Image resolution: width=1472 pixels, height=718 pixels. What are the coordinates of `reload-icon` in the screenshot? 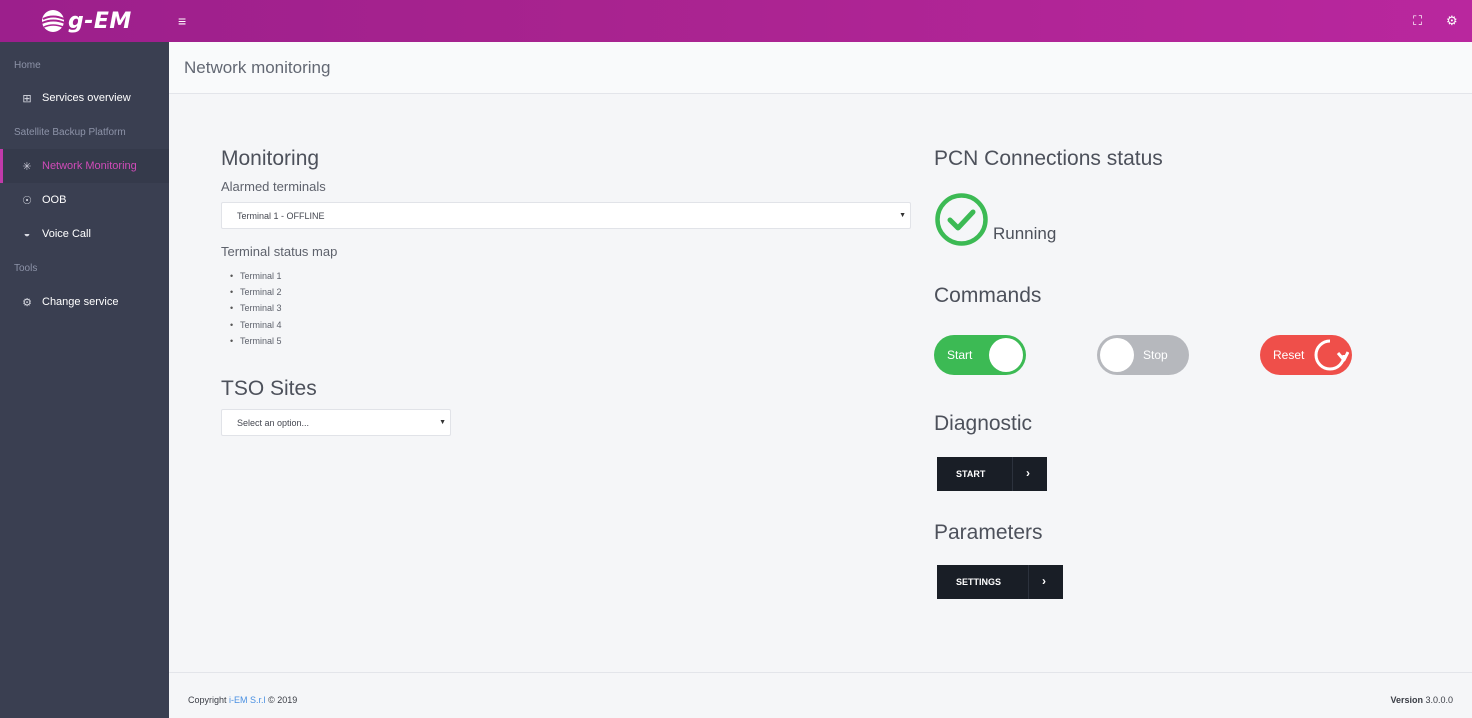 It's located at (1331, 355).